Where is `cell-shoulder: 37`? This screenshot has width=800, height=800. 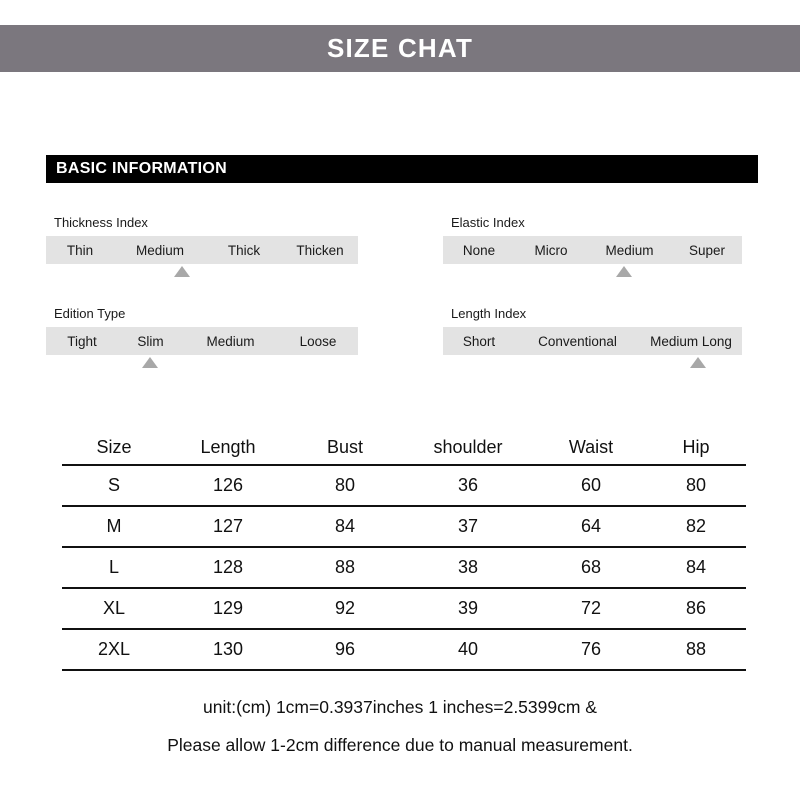 cell-shoulder: 37 is located at coordinates (468, 527).